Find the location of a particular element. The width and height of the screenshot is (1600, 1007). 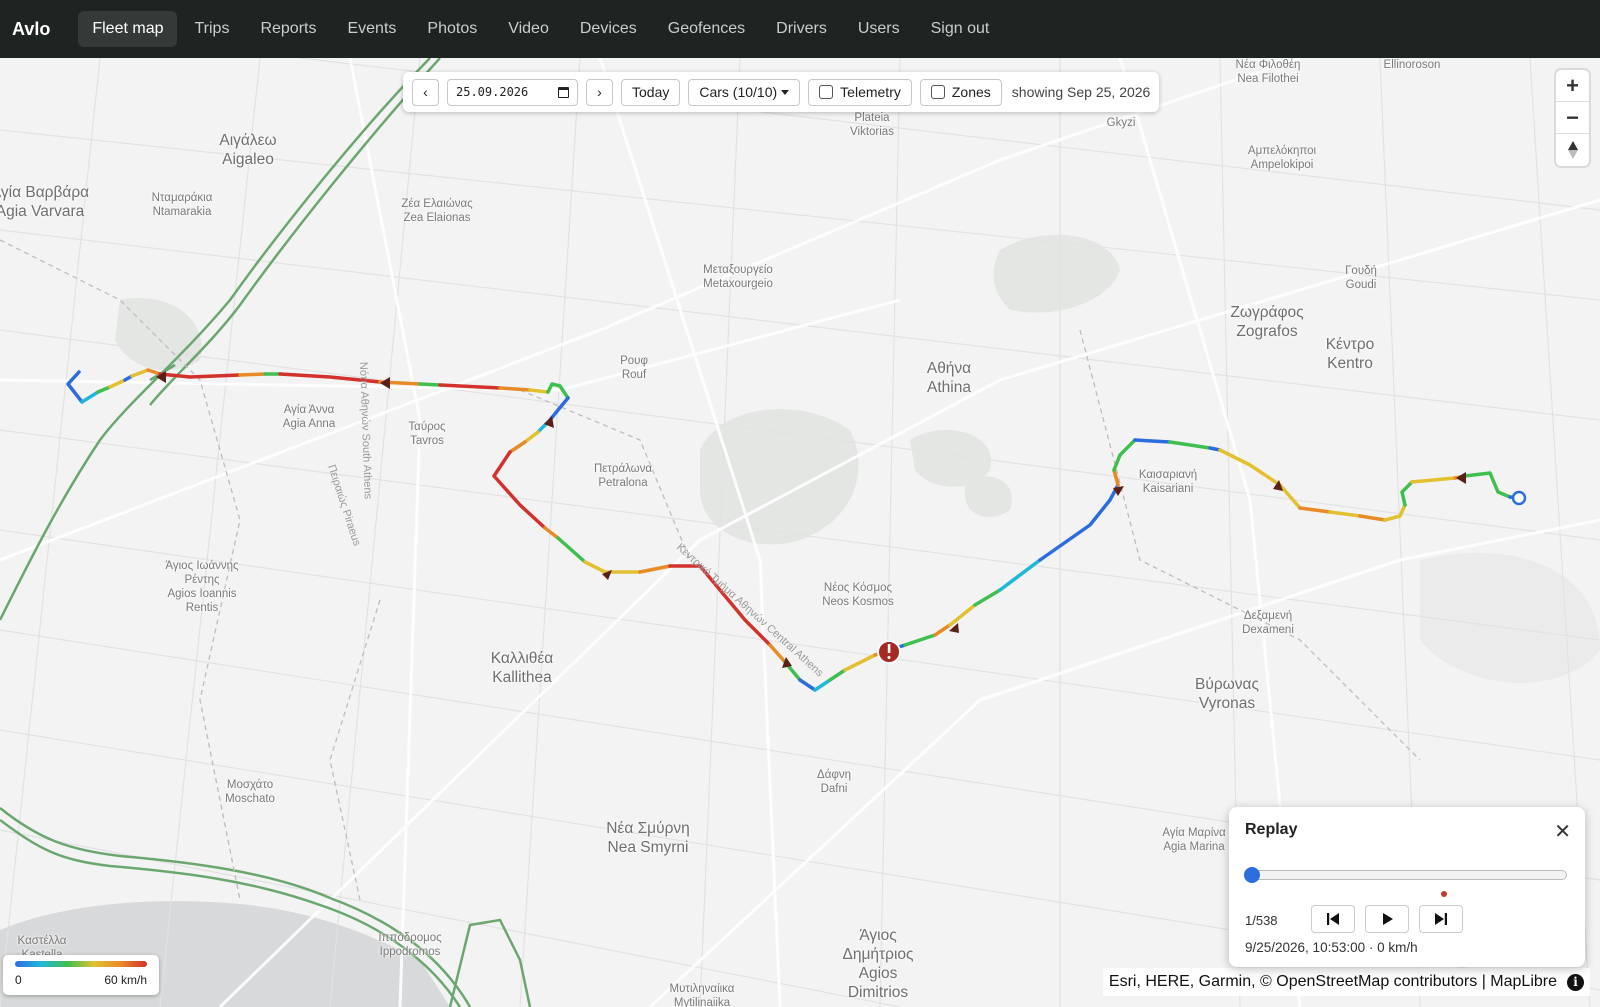

place-ippodromos: Ιππόδρομος Ippodromos is located at coordinates (410, 945).